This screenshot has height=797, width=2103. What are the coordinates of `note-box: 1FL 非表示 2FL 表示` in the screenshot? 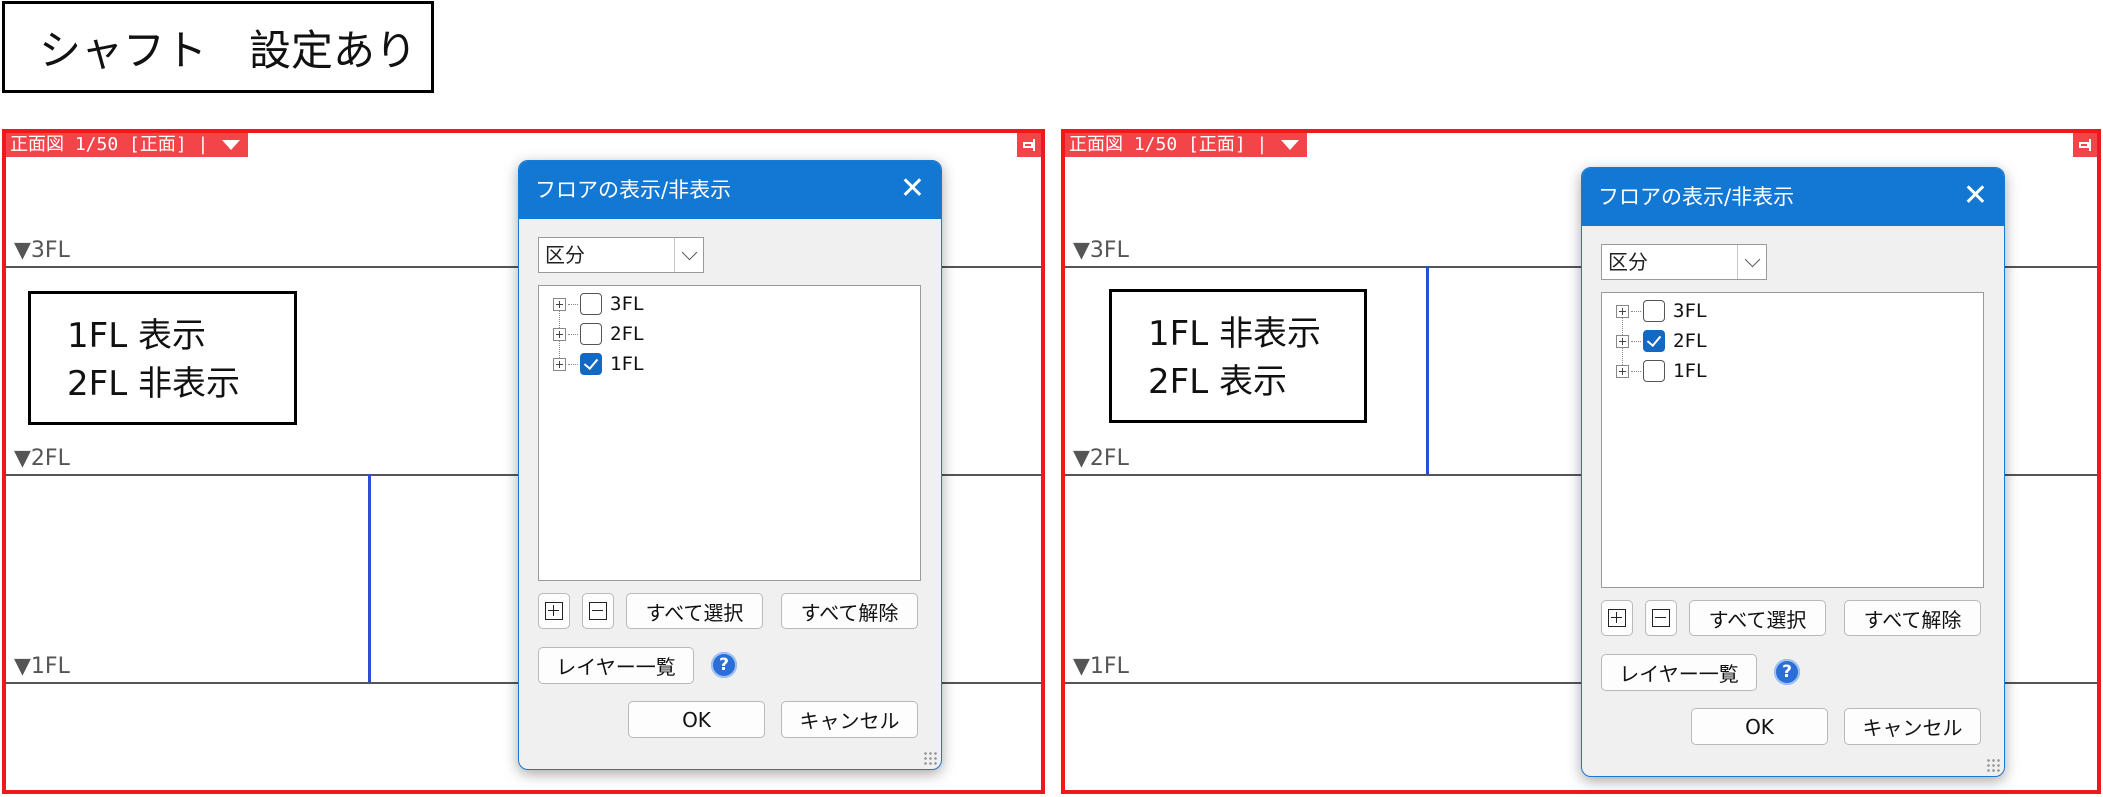 It's located at (1238, 356).